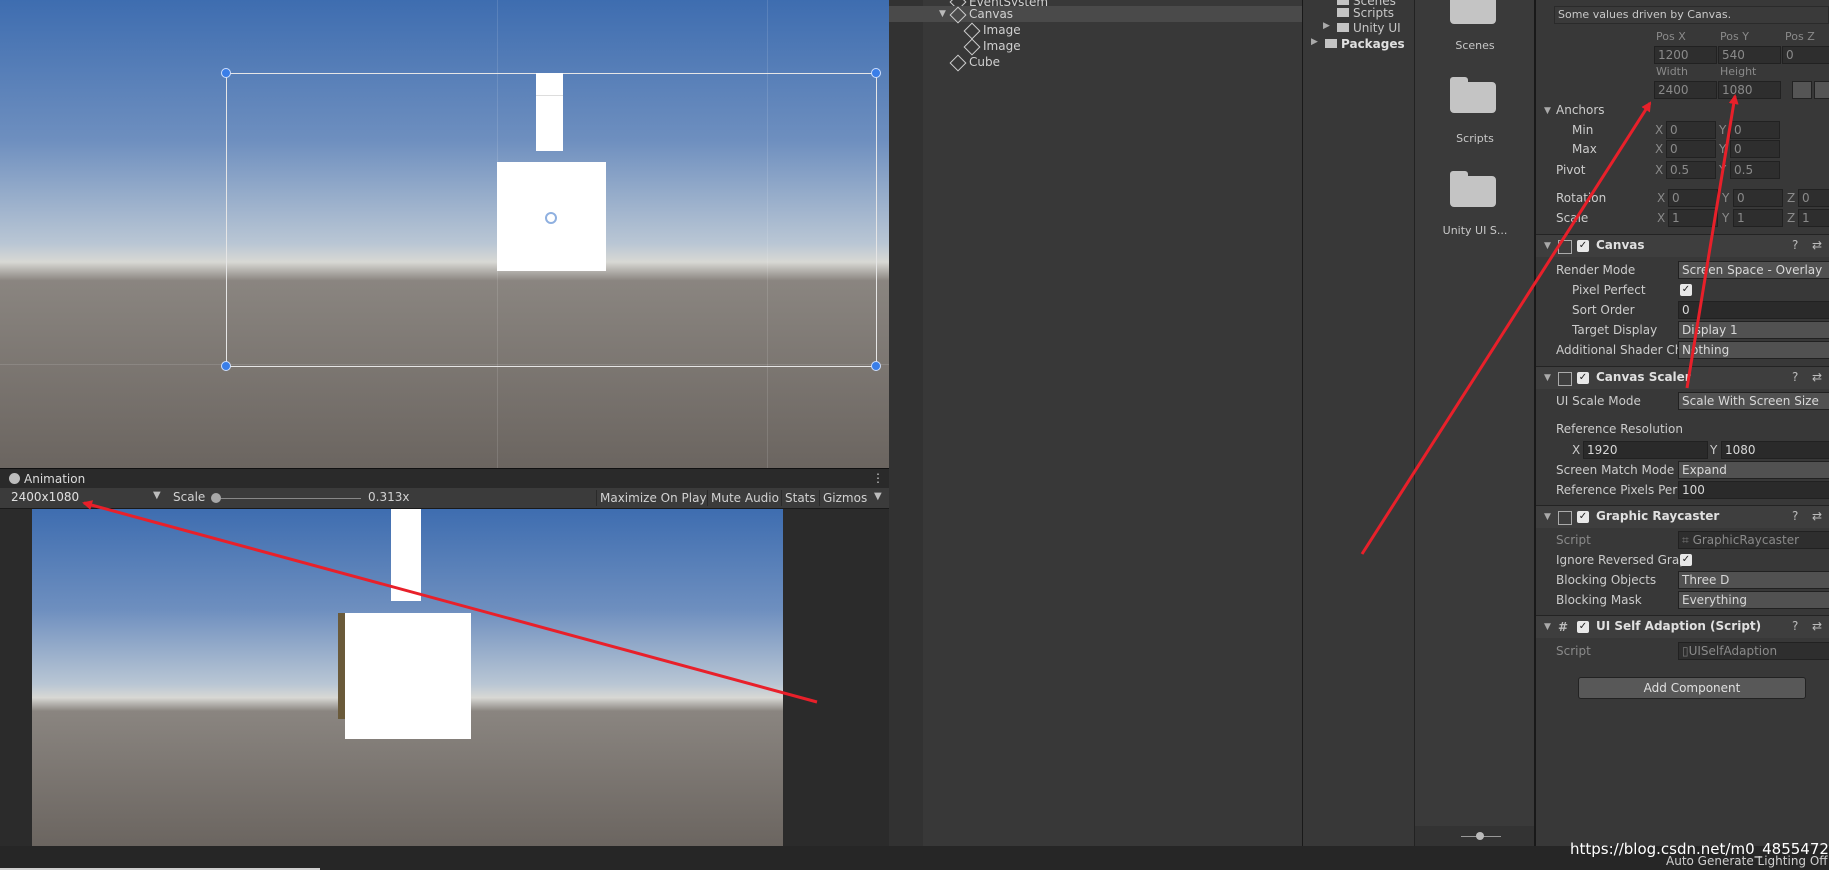 This screenshot has width=1829, height=870. Describe the element at coordinates (1606, 580) in the screenshot. I see `blocking-objects-label: Blocking Objects` at that location.